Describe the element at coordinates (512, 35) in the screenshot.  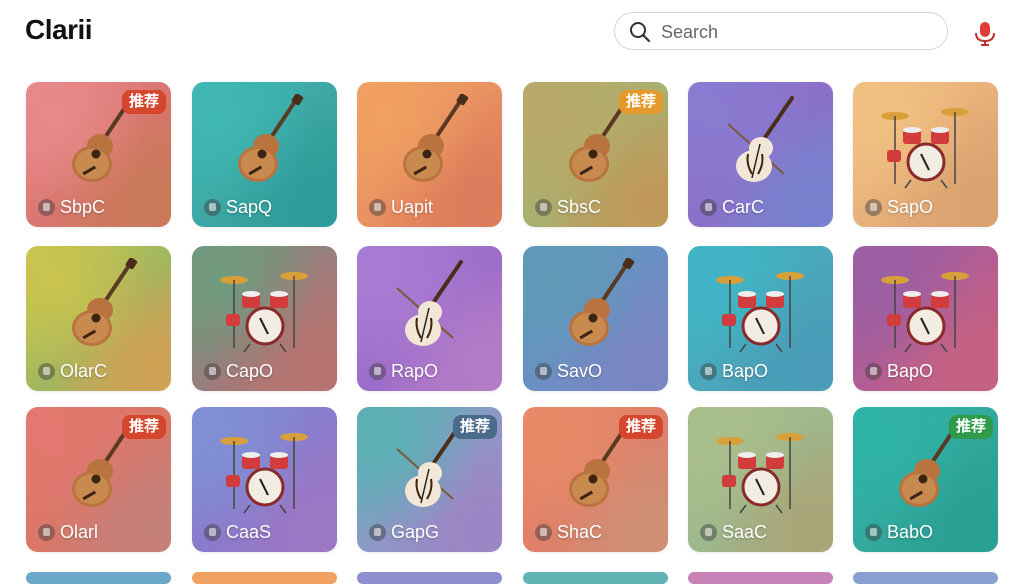
I see `header: Clarii` at that location.